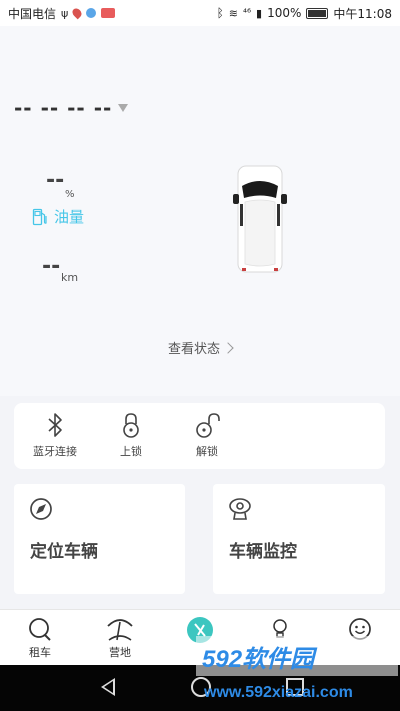 Image resolution: width=400 pixels, height=711 pixels. What do you see at coordinates (200, 13) in the screenshot?
I see `status-bar: 中国电信 ψ ᛒ ≋ ⁴⁶ ▮ 100% 中午11:08` at bounding box center [200, 13].